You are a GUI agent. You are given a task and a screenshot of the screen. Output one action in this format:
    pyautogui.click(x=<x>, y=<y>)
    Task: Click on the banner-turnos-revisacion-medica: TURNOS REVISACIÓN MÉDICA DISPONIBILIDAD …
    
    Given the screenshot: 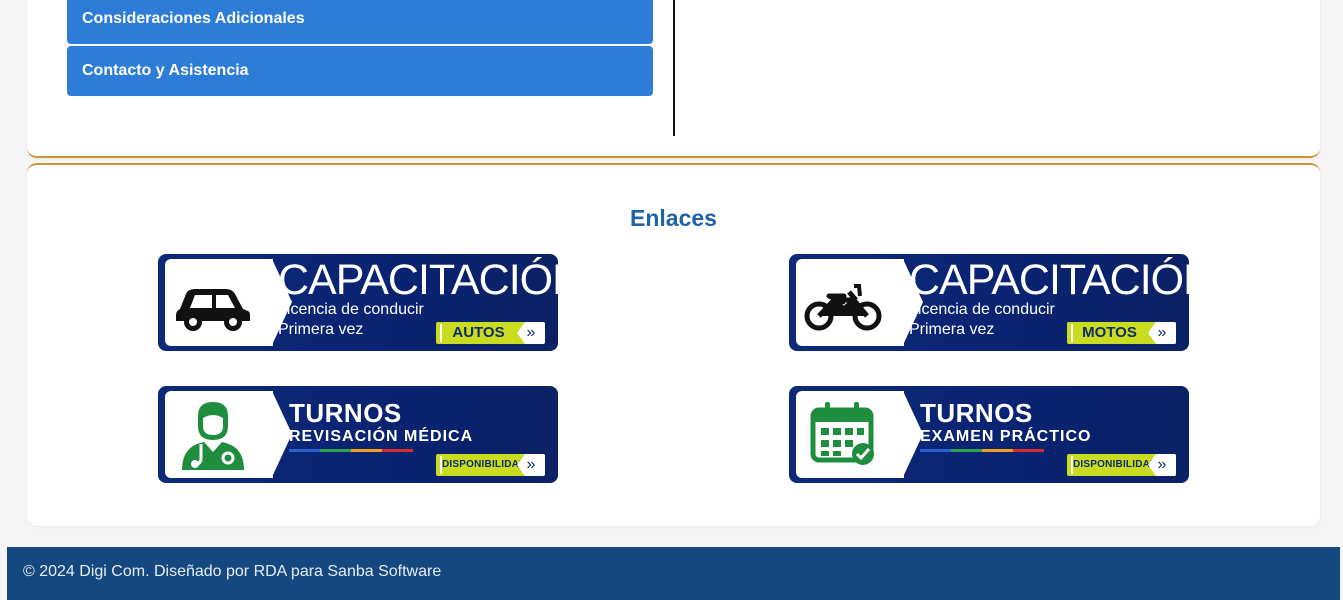 What is the action you would take?
    pyautogui.click(x=358, y=434)
    